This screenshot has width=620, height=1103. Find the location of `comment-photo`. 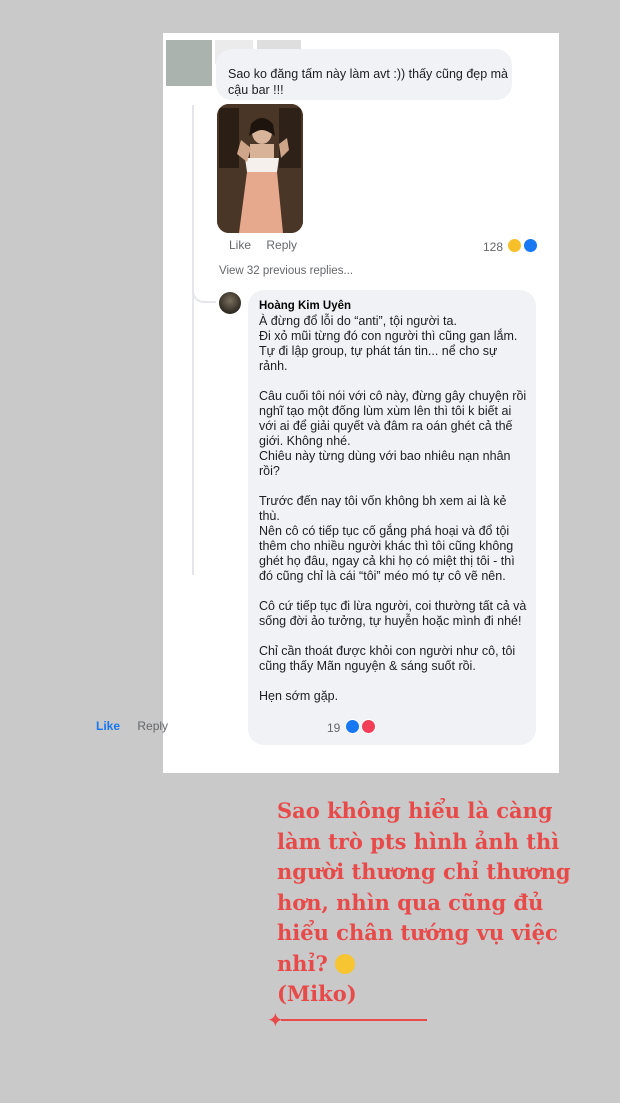

comment-photo is located at coordinates (260, 168).